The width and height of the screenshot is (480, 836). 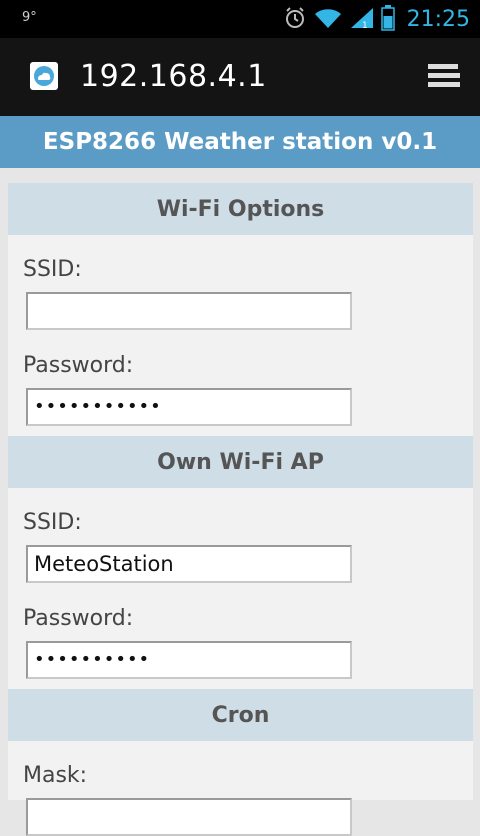 What do you see at coordinates (240, 715) in the screenshot?
I see `section-header-cron: Cron` at bounding box center [240, 715].